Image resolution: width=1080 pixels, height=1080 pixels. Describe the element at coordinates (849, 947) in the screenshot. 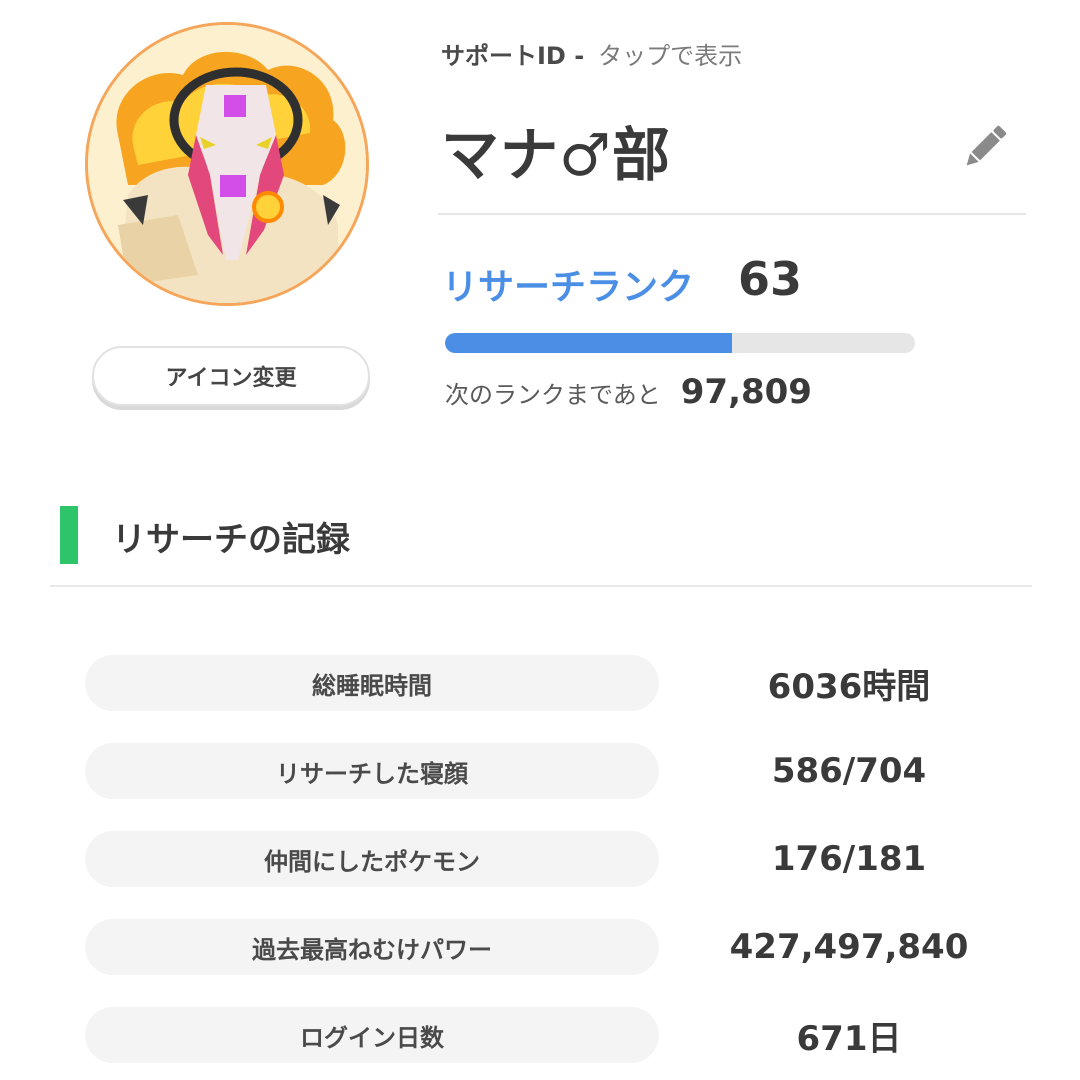

I see `stat-value: 427,497,840` at that location.